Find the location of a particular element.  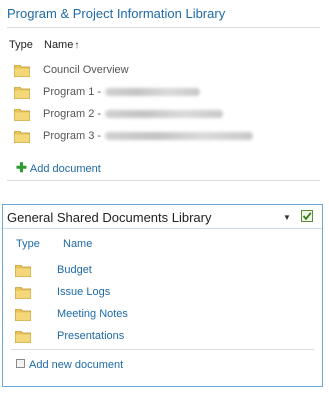

list-item-label: Program 1 - is located at coordinates (122, 92).